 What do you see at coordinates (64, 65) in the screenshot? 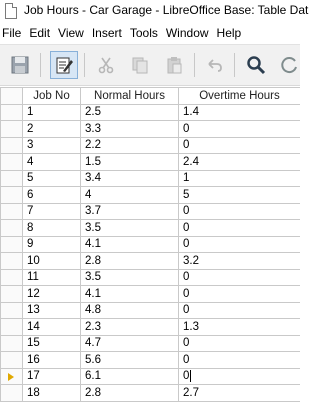
I see `edit-mode-button` at bounding box center [64, 65].